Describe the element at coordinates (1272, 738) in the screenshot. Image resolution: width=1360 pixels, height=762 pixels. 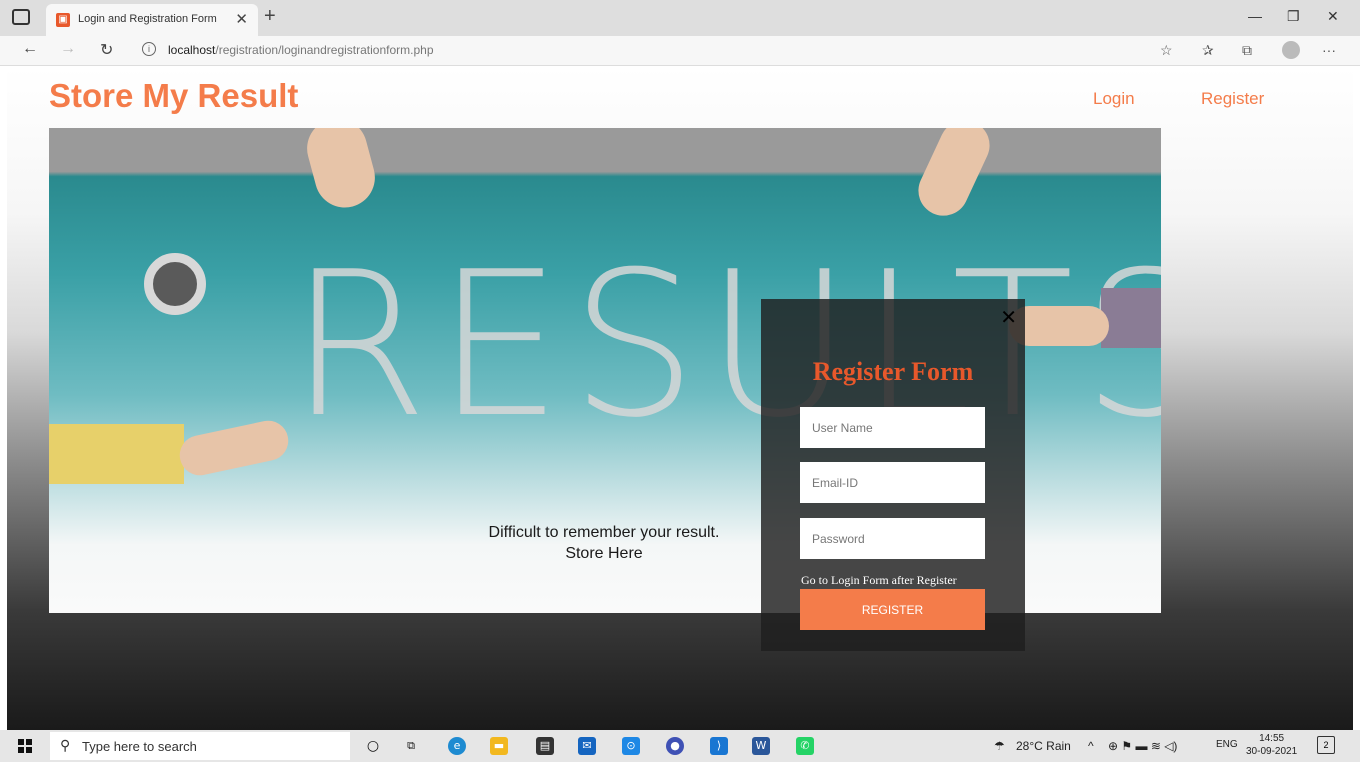
I see `clock-time: 14:55` at that location.